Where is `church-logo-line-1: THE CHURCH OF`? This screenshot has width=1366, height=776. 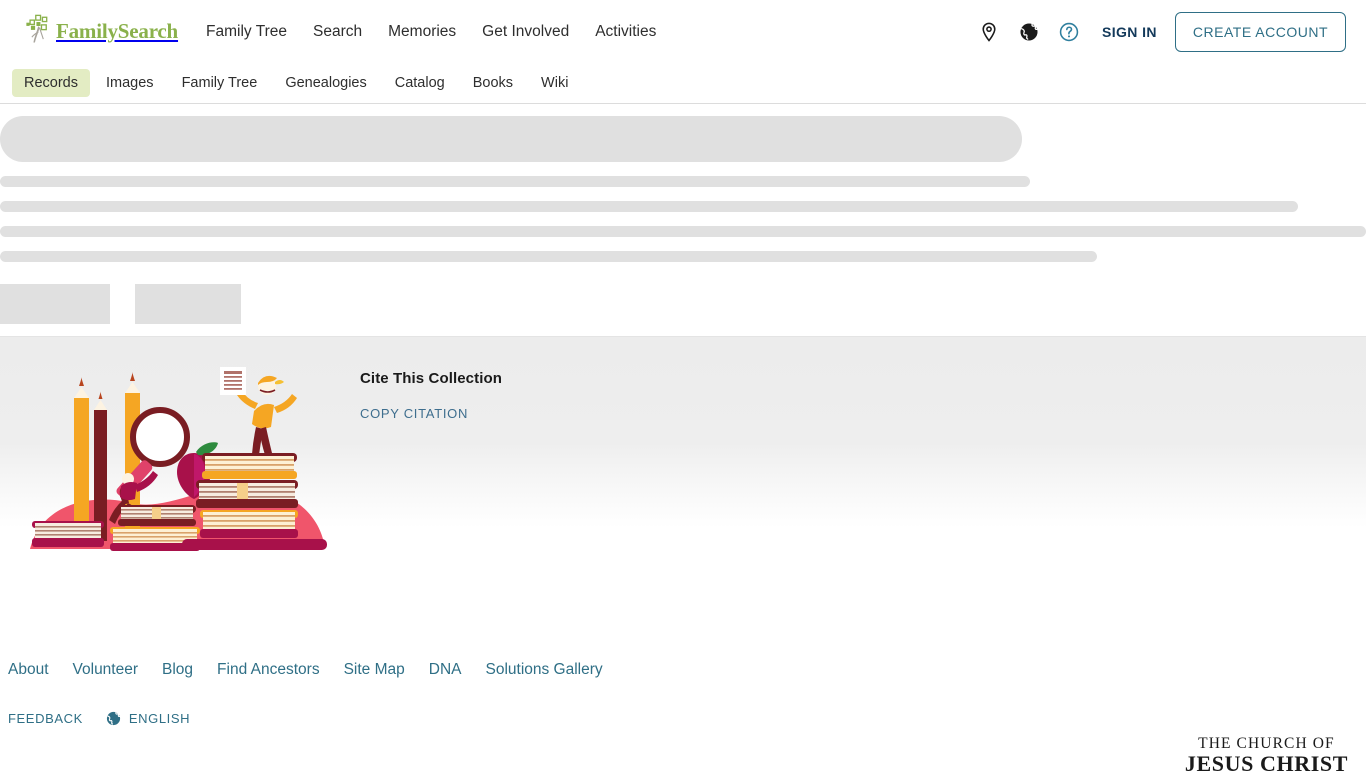
church-logo-line-1: THE CHURCH OF is located at coordinates (1266, 744).